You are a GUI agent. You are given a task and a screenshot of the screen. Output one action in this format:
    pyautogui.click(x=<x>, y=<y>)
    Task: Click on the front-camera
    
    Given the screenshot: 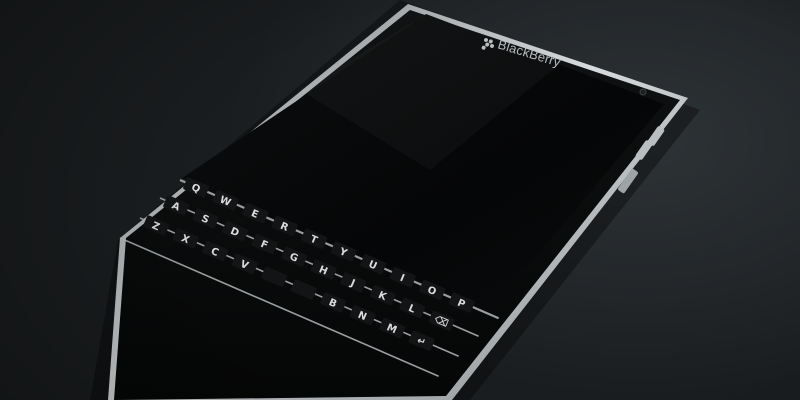 What is the action you would take?
    pyautogui.click(x=643, y=92)
    